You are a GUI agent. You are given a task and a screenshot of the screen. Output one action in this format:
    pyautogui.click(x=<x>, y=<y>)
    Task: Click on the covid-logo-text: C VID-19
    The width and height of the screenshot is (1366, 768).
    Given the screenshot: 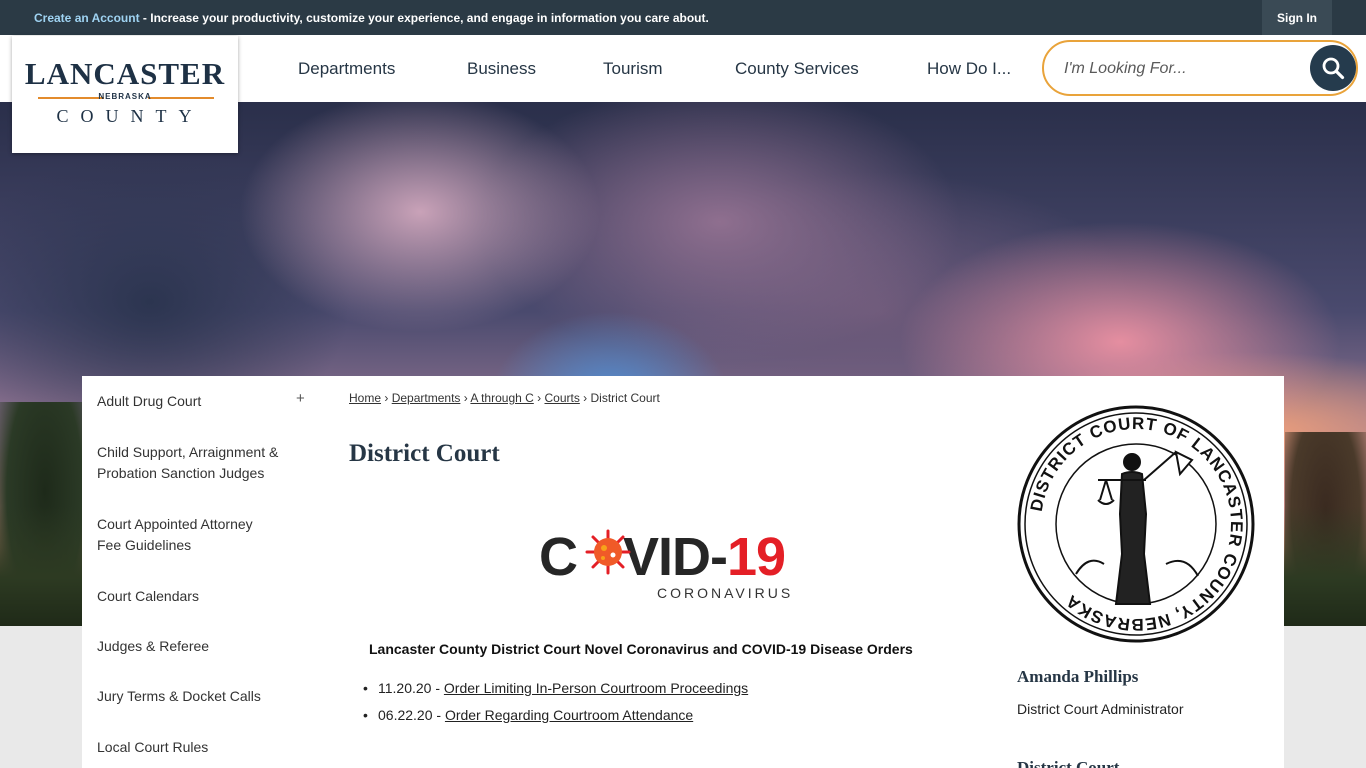 What is the action you would take?
    pyautogui.click(x=662, y=557)
    